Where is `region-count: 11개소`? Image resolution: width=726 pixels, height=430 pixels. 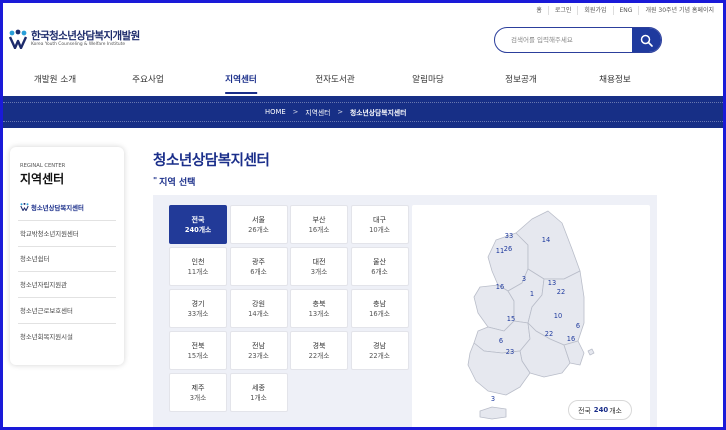
region-count: 11개소 is located at coordinates (198, 271).